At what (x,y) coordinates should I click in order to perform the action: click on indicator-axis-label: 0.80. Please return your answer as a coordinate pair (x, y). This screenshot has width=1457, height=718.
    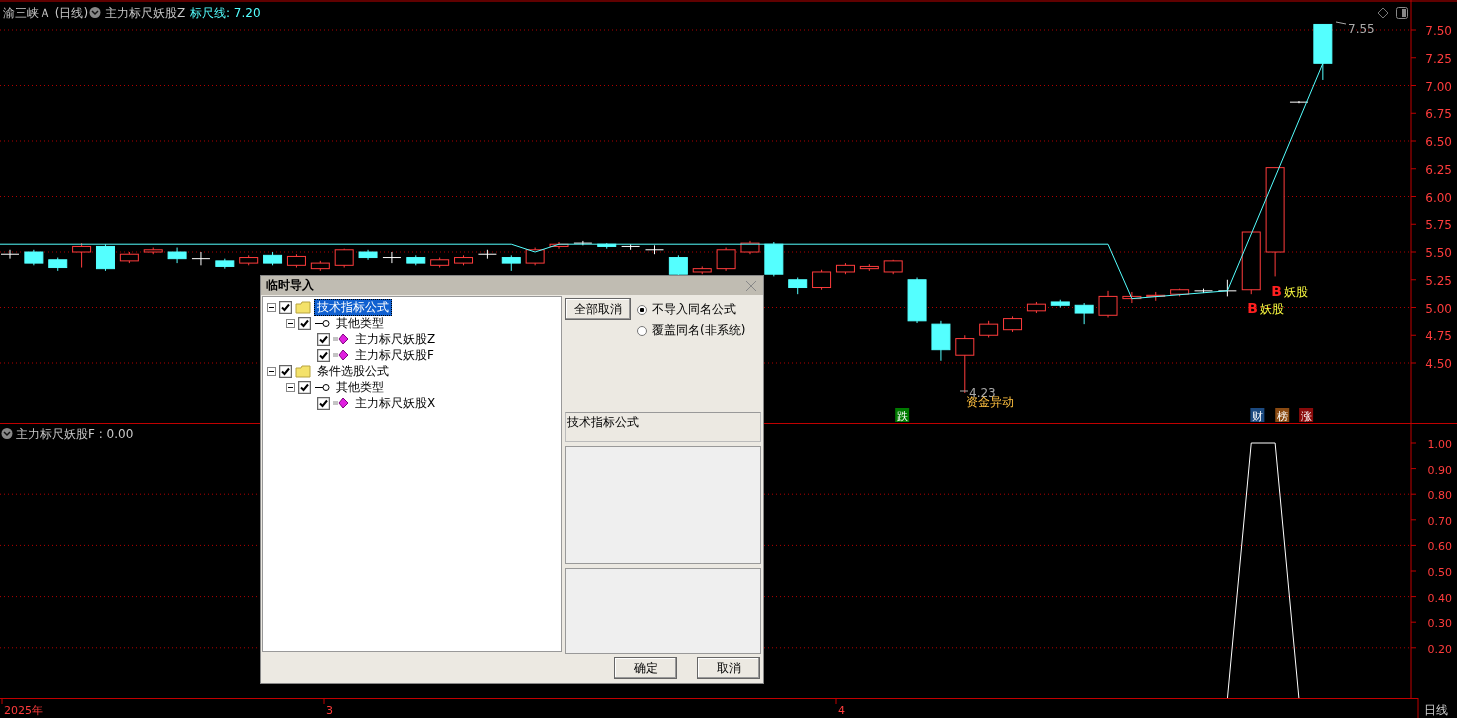
    Looking at the image, I should click on (1439, 496).